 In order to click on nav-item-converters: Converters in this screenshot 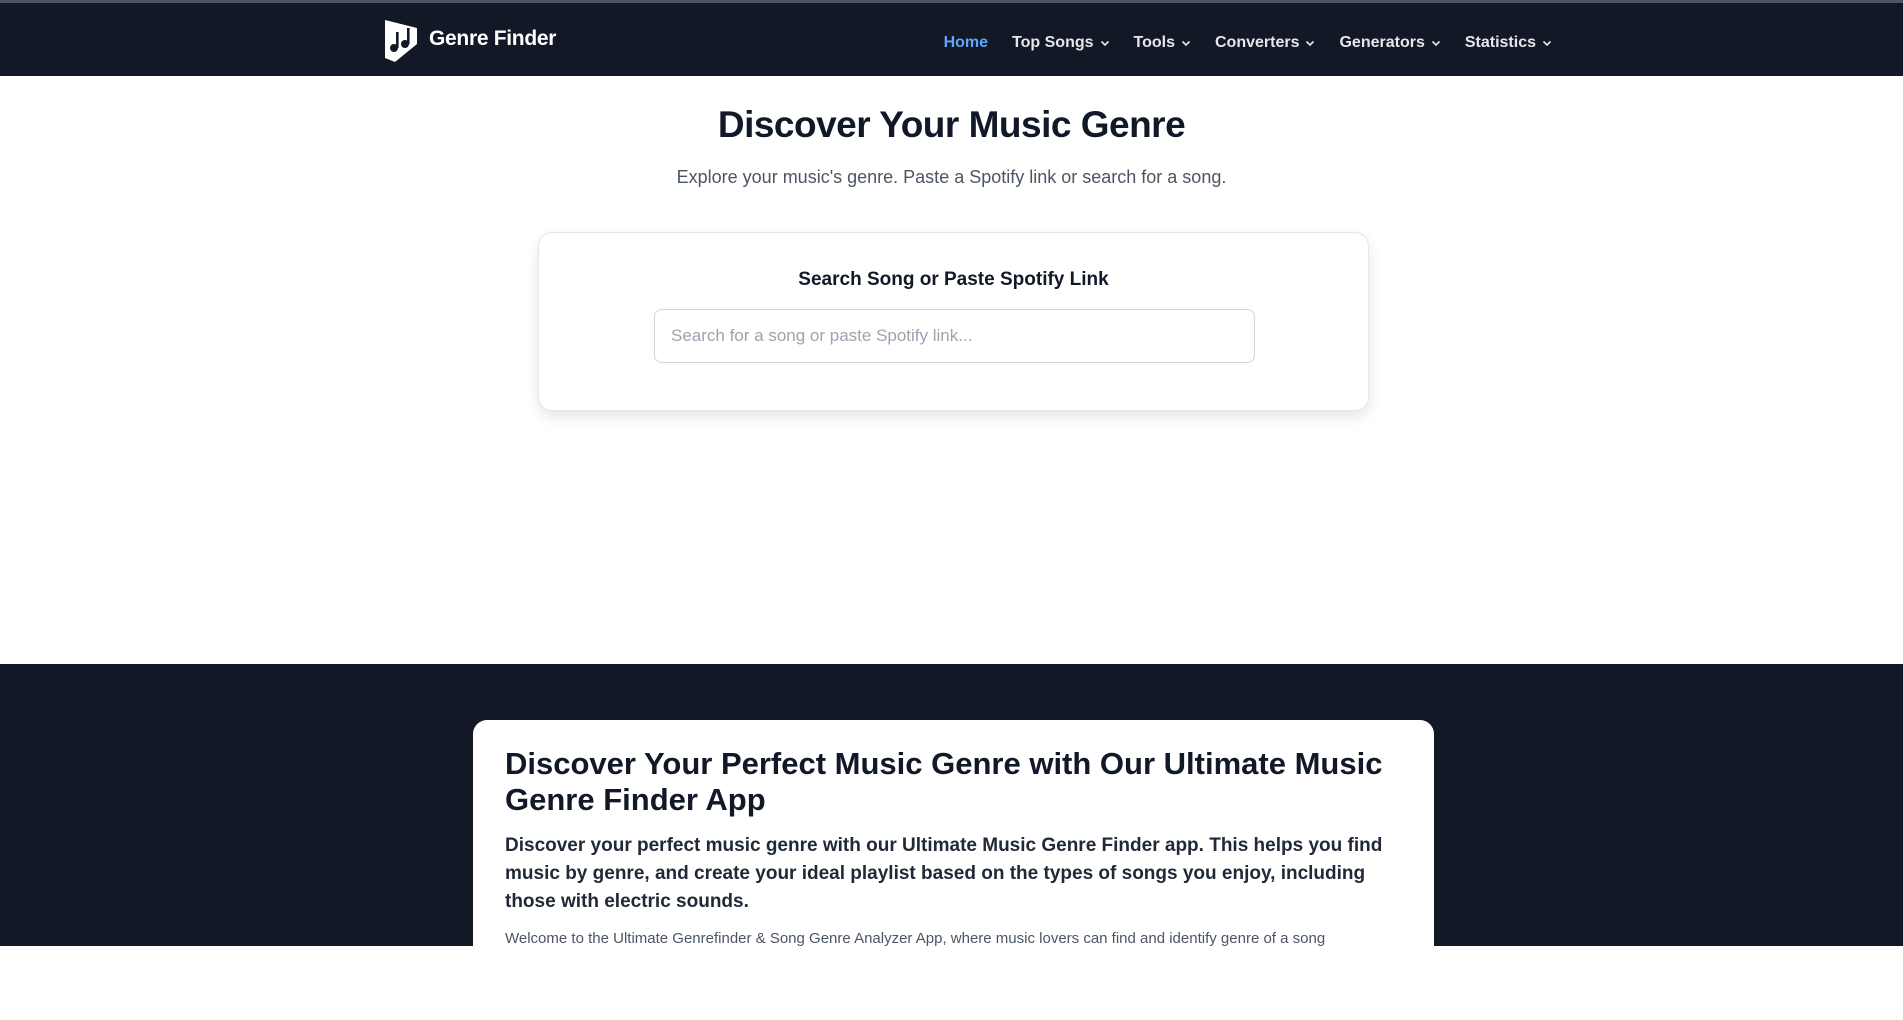, I will do `click(1265, 43)`.